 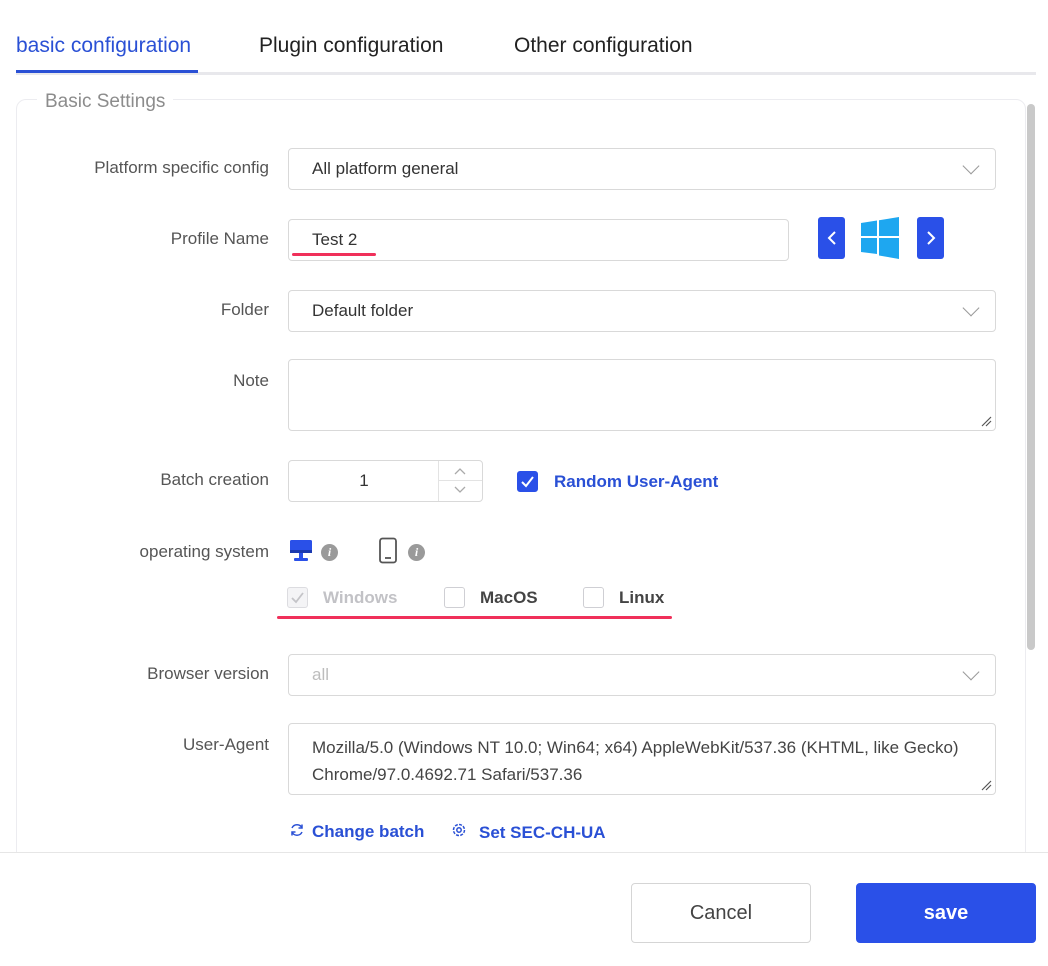 What do you see at coordinates (642, 169) in the screenshot?
I see `platform-select: All platform general` at bounding box center [642, 169].